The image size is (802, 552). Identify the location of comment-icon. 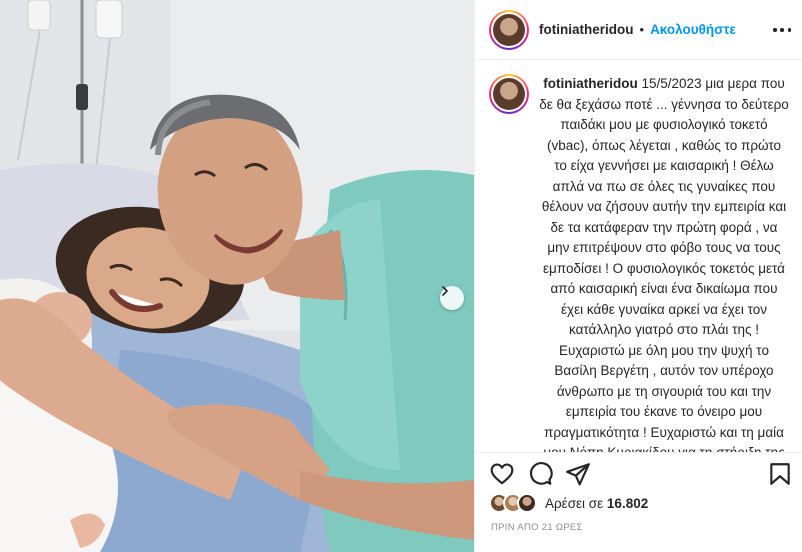
(540, 474).